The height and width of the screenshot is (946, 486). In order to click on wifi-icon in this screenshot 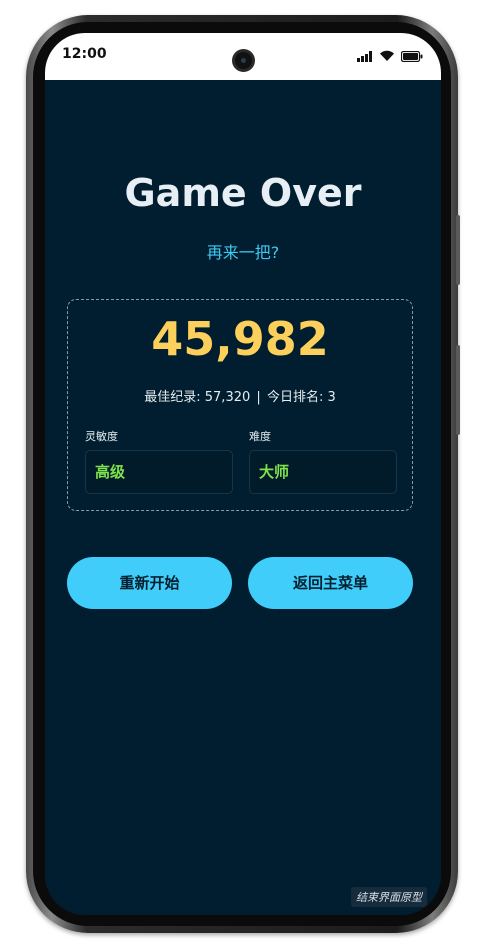, I will do `click(387, 55)`.